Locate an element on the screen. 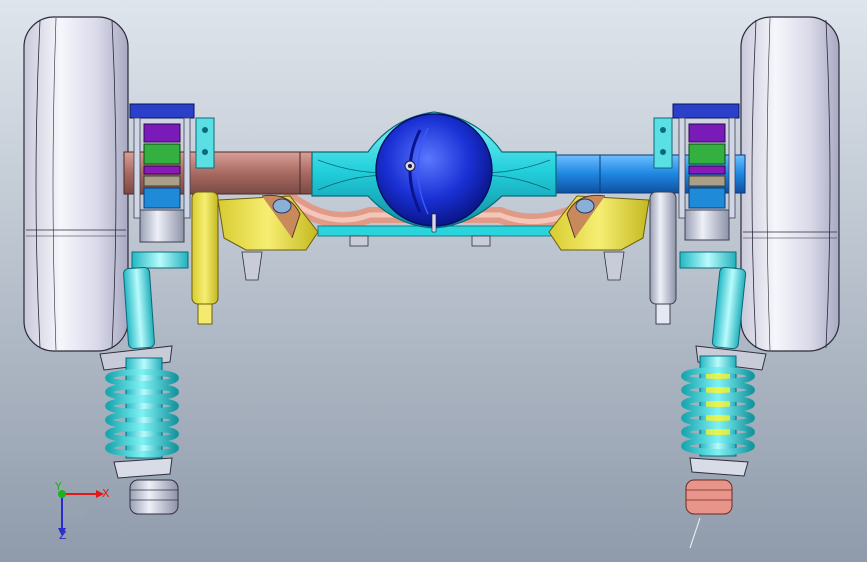  left-mount-plate is located at coordinates (205, 143).